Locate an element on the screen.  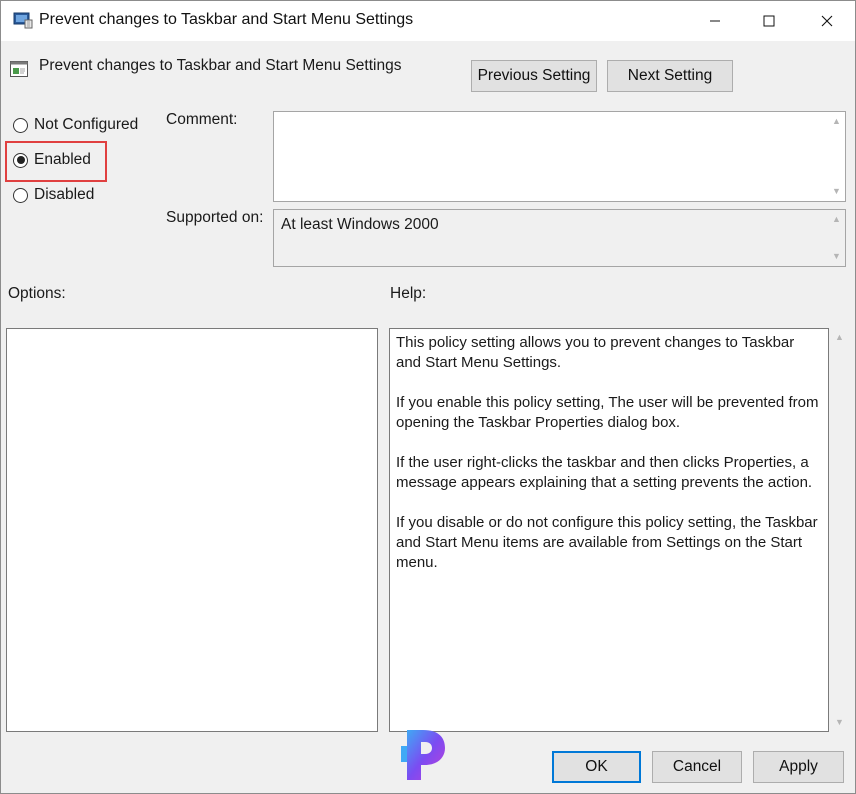
options-label: Options: is located at coordinates (37, 293).